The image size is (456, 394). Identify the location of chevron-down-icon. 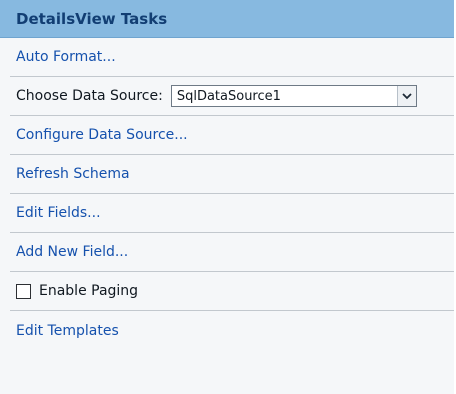
(407, 96).